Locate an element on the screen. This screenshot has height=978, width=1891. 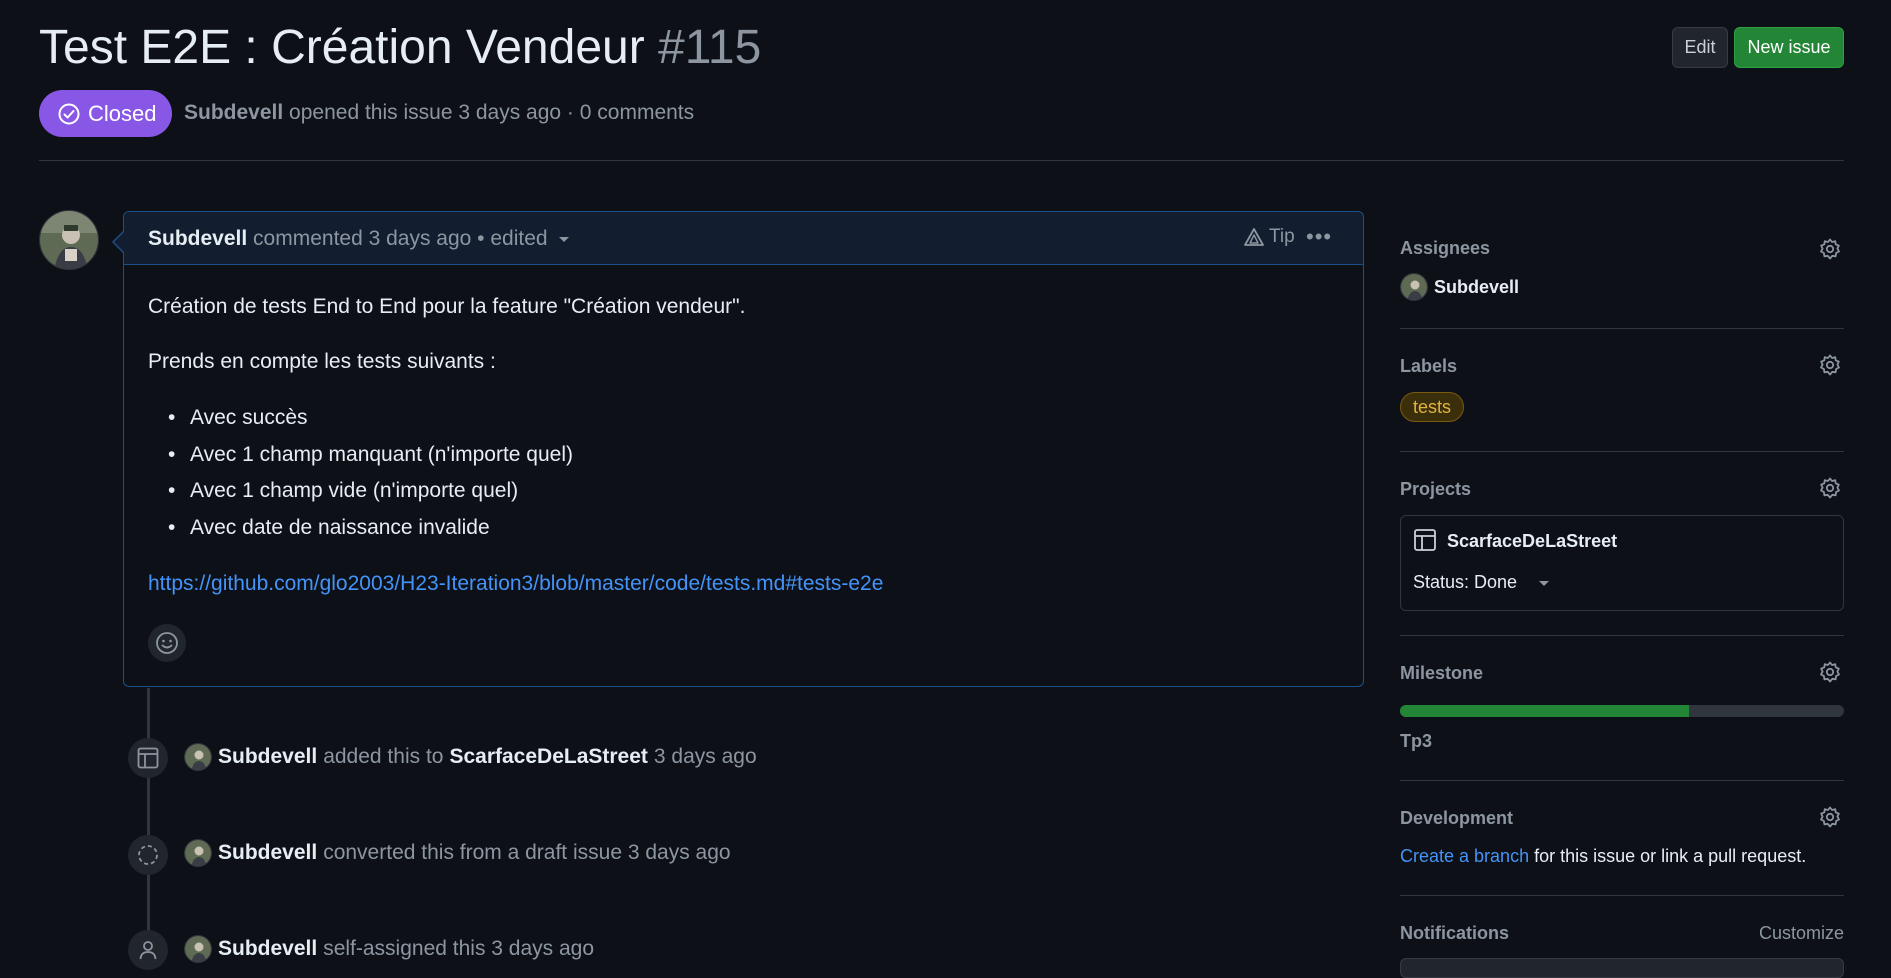
issue-author-link: Subdevell is located at coordinates (233, 112).